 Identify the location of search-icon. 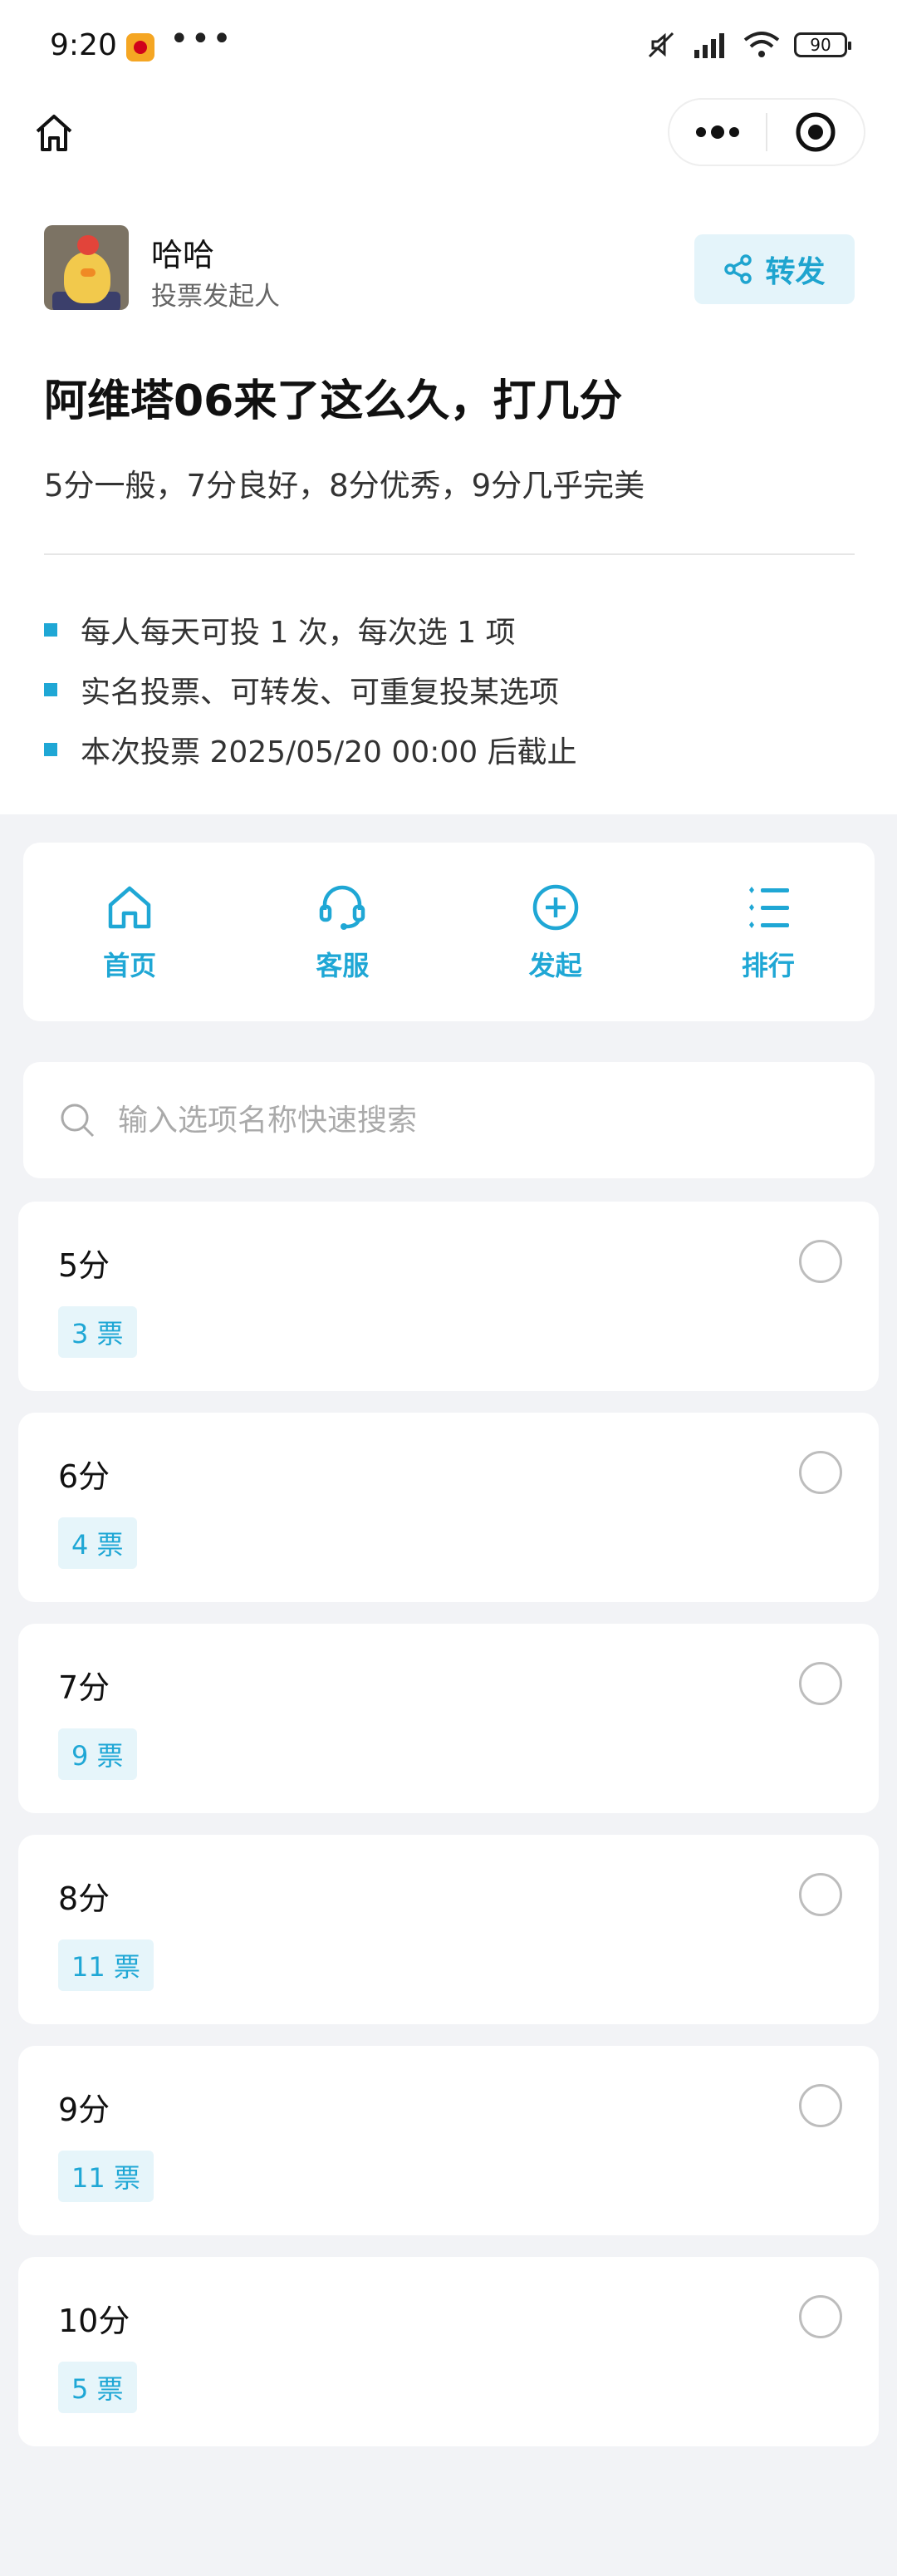
(78, 1121).